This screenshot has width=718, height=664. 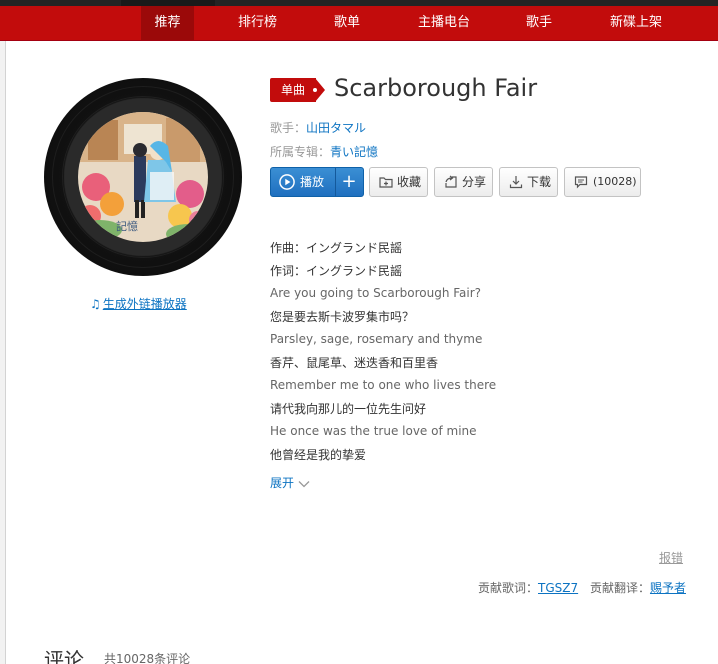 I want to click on lyric-line: 请代我向那儿的一位先生问好, so click(x=348, y=409).